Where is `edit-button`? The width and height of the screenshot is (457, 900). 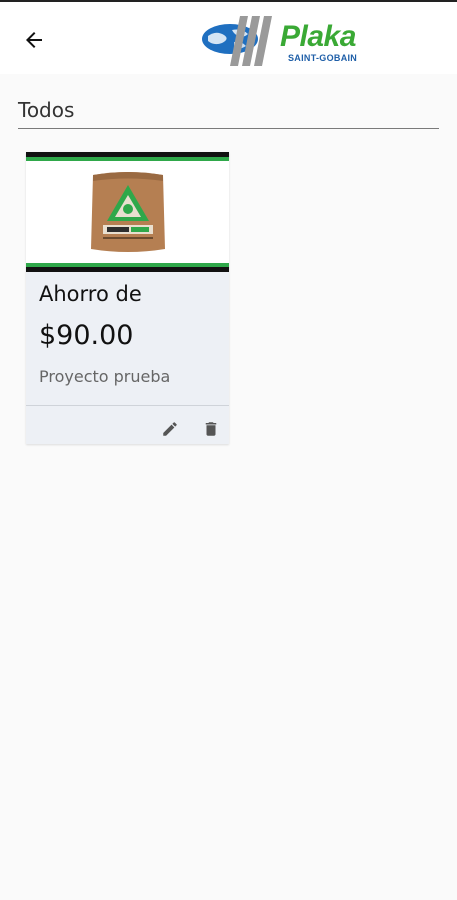
edit-button is located at coordinates (170, 429).